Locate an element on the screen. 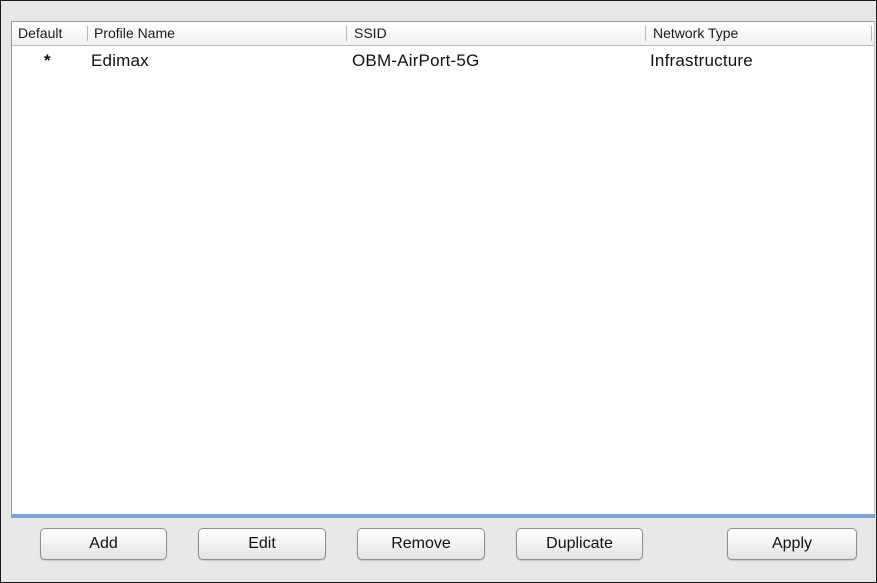 The image size is (877, 583). column-header-default: Default is located at coordinates (38, 33).